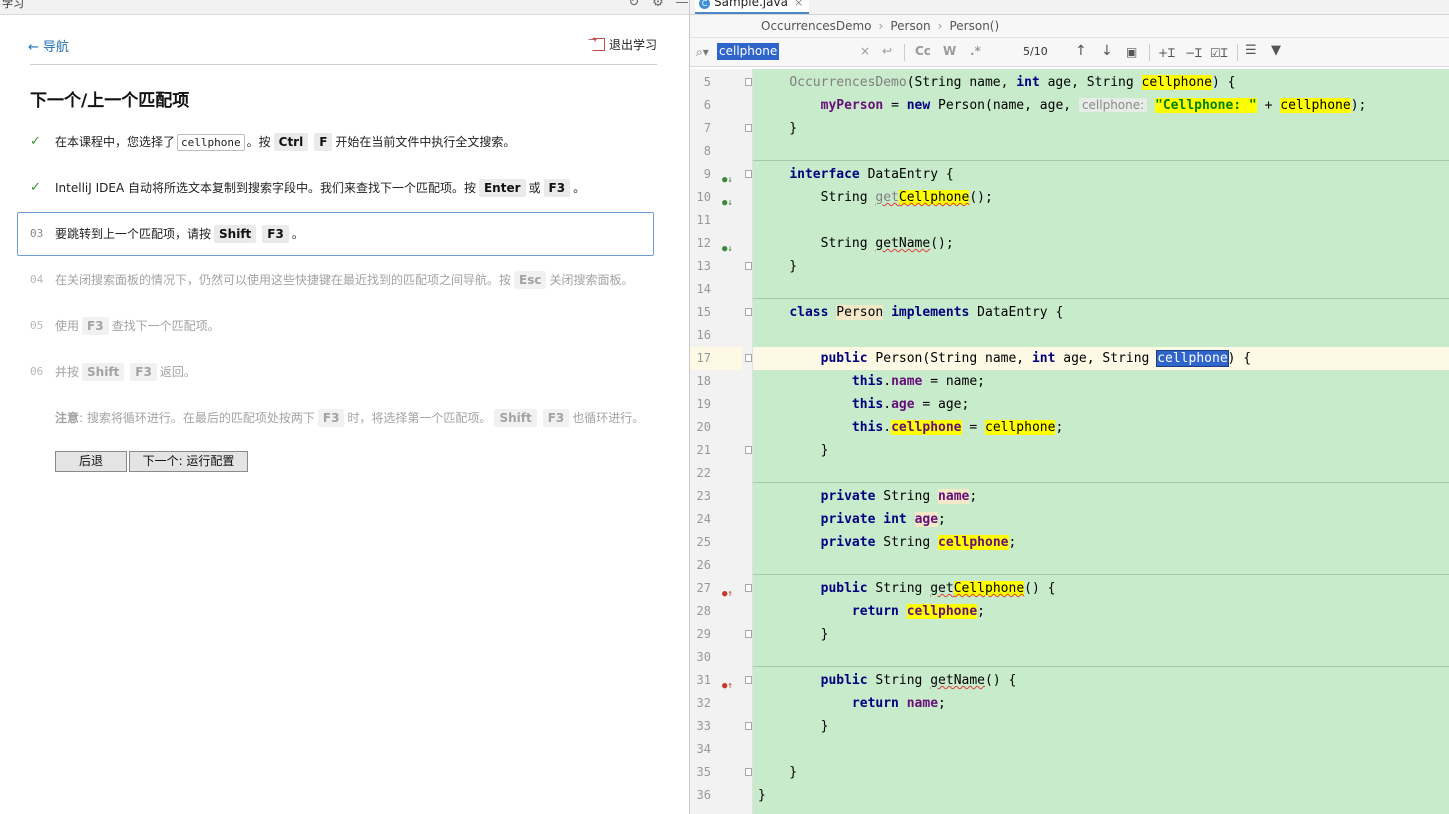 The image size is (1449, 814). Describe the element at coordinates (596, 42) in the screenshot. I see `exit-icon` at that location.